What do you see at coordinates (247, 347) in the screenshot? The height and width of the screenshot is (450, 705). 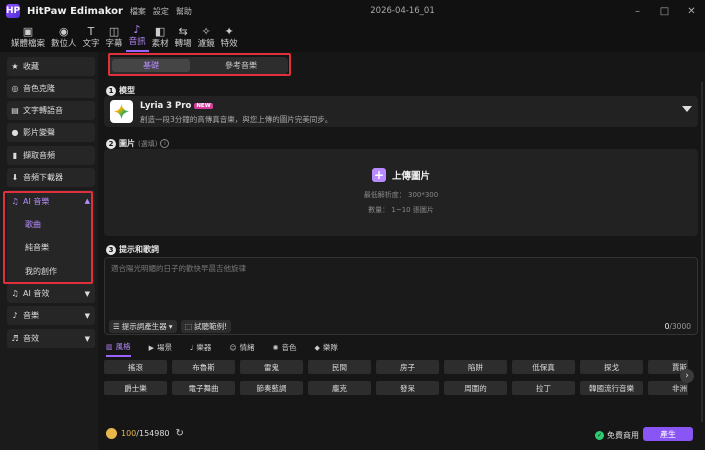 I see `tab-label: 情緒` at bounding box center [247, 347].